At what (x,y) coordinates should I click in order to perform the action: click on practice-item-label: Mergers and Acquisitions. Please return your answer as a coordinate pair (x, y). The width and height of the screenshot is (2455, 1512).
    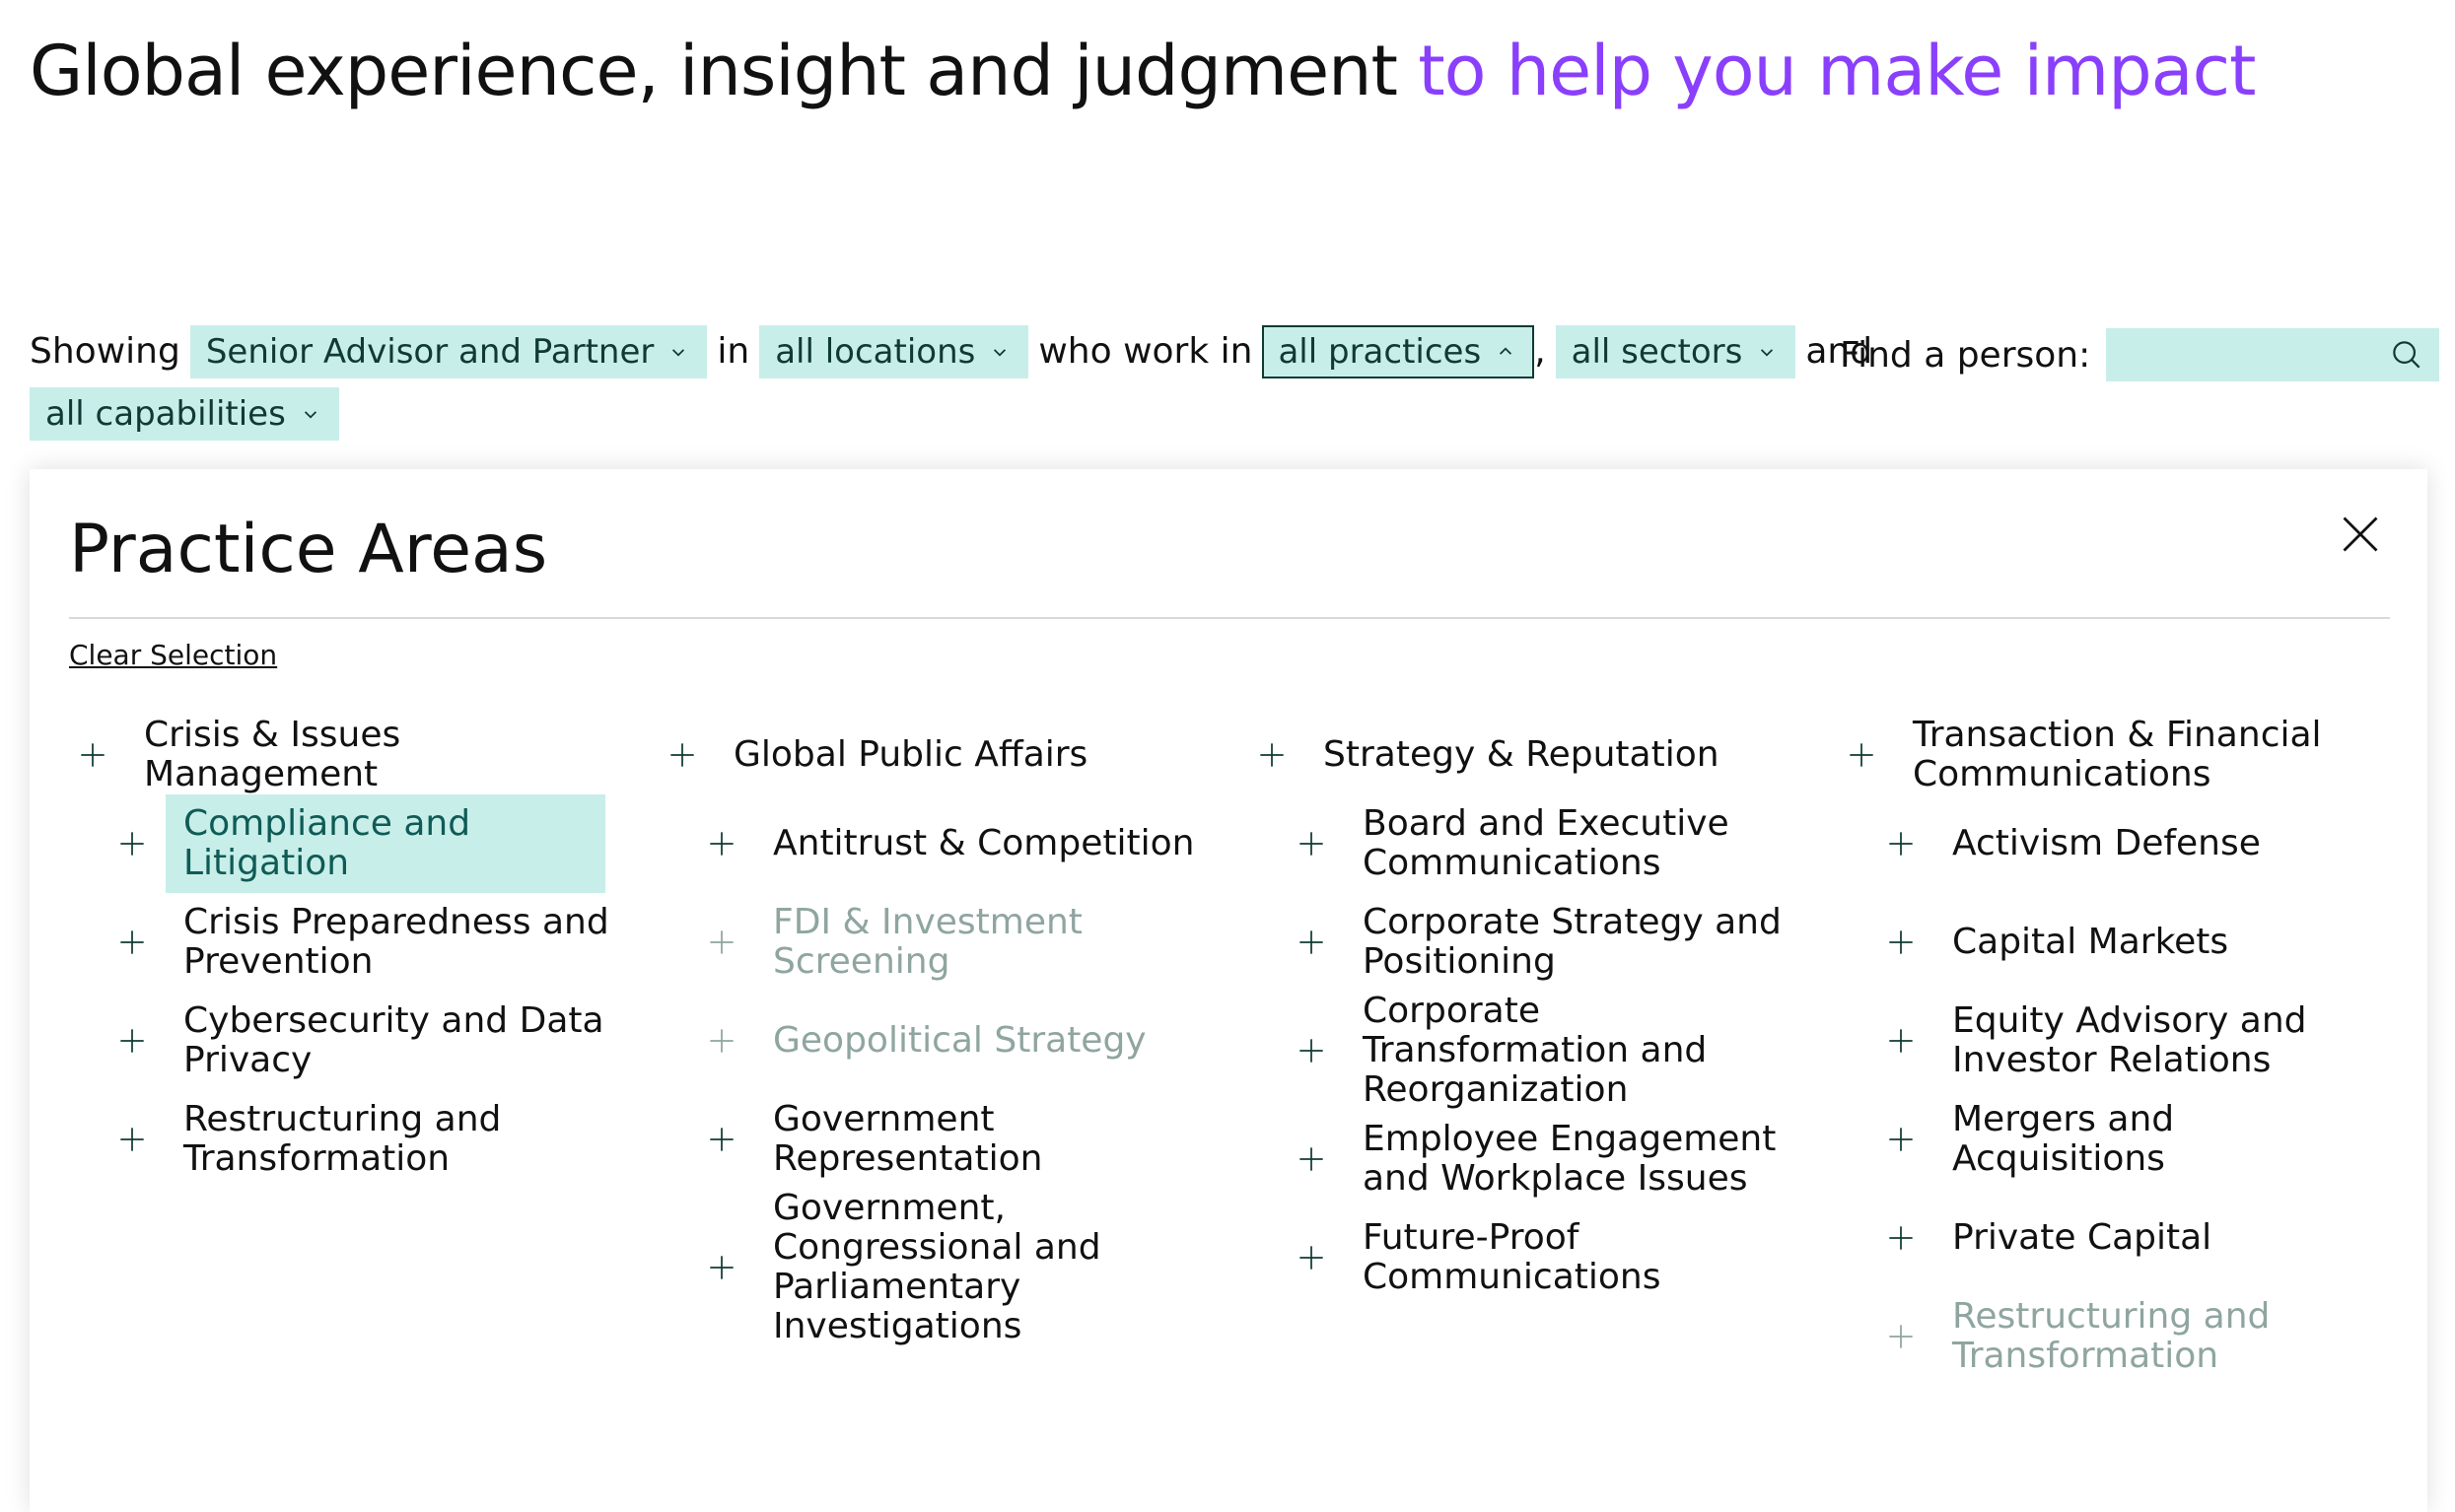
    Looking at the image, I should click on (2063, 1139).